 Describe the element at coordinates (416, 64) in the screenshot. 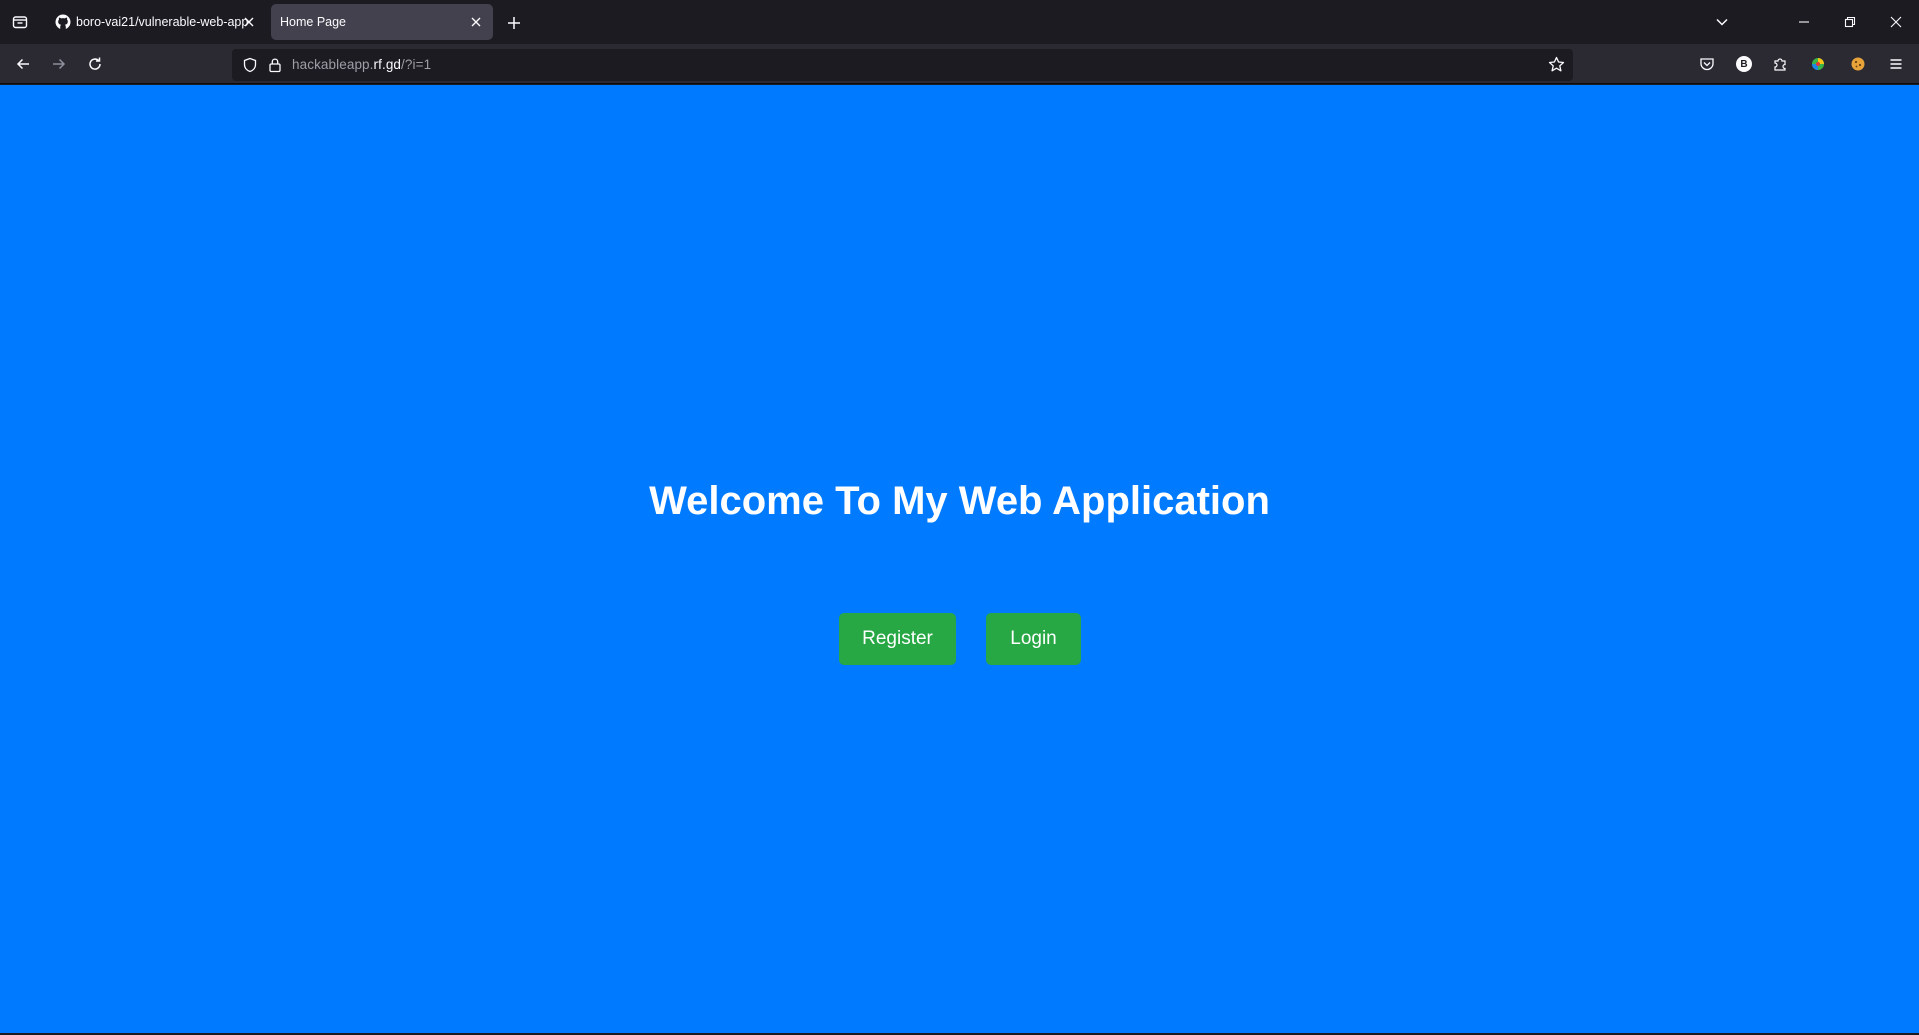

I see `url-suffix: /?i=1` at that location.